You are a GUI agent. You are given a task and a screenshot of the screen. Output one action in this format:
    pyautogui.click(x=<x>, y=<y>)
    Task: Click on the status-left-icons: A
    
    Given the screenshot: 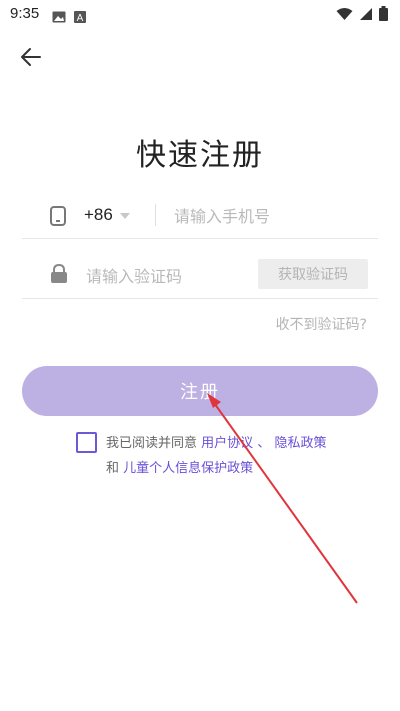 What is the action you would take?
    pyautogui.click(x=69, y=17)
    